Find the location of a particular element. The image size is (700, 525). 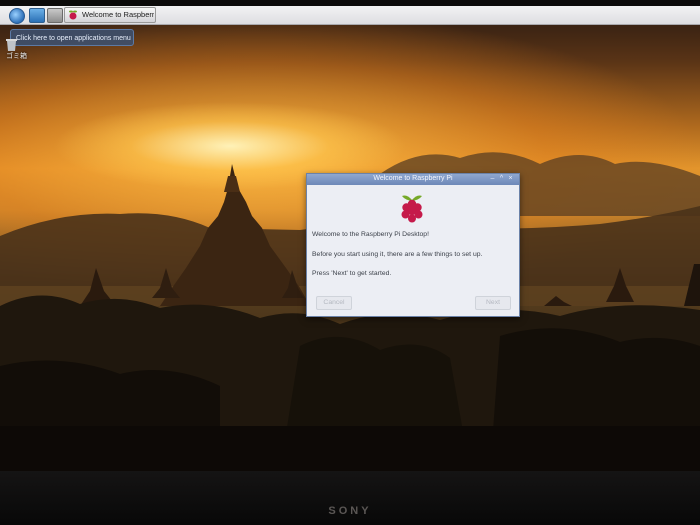

trash-label: ゴミ箱 is located at coordinates (16, 56).